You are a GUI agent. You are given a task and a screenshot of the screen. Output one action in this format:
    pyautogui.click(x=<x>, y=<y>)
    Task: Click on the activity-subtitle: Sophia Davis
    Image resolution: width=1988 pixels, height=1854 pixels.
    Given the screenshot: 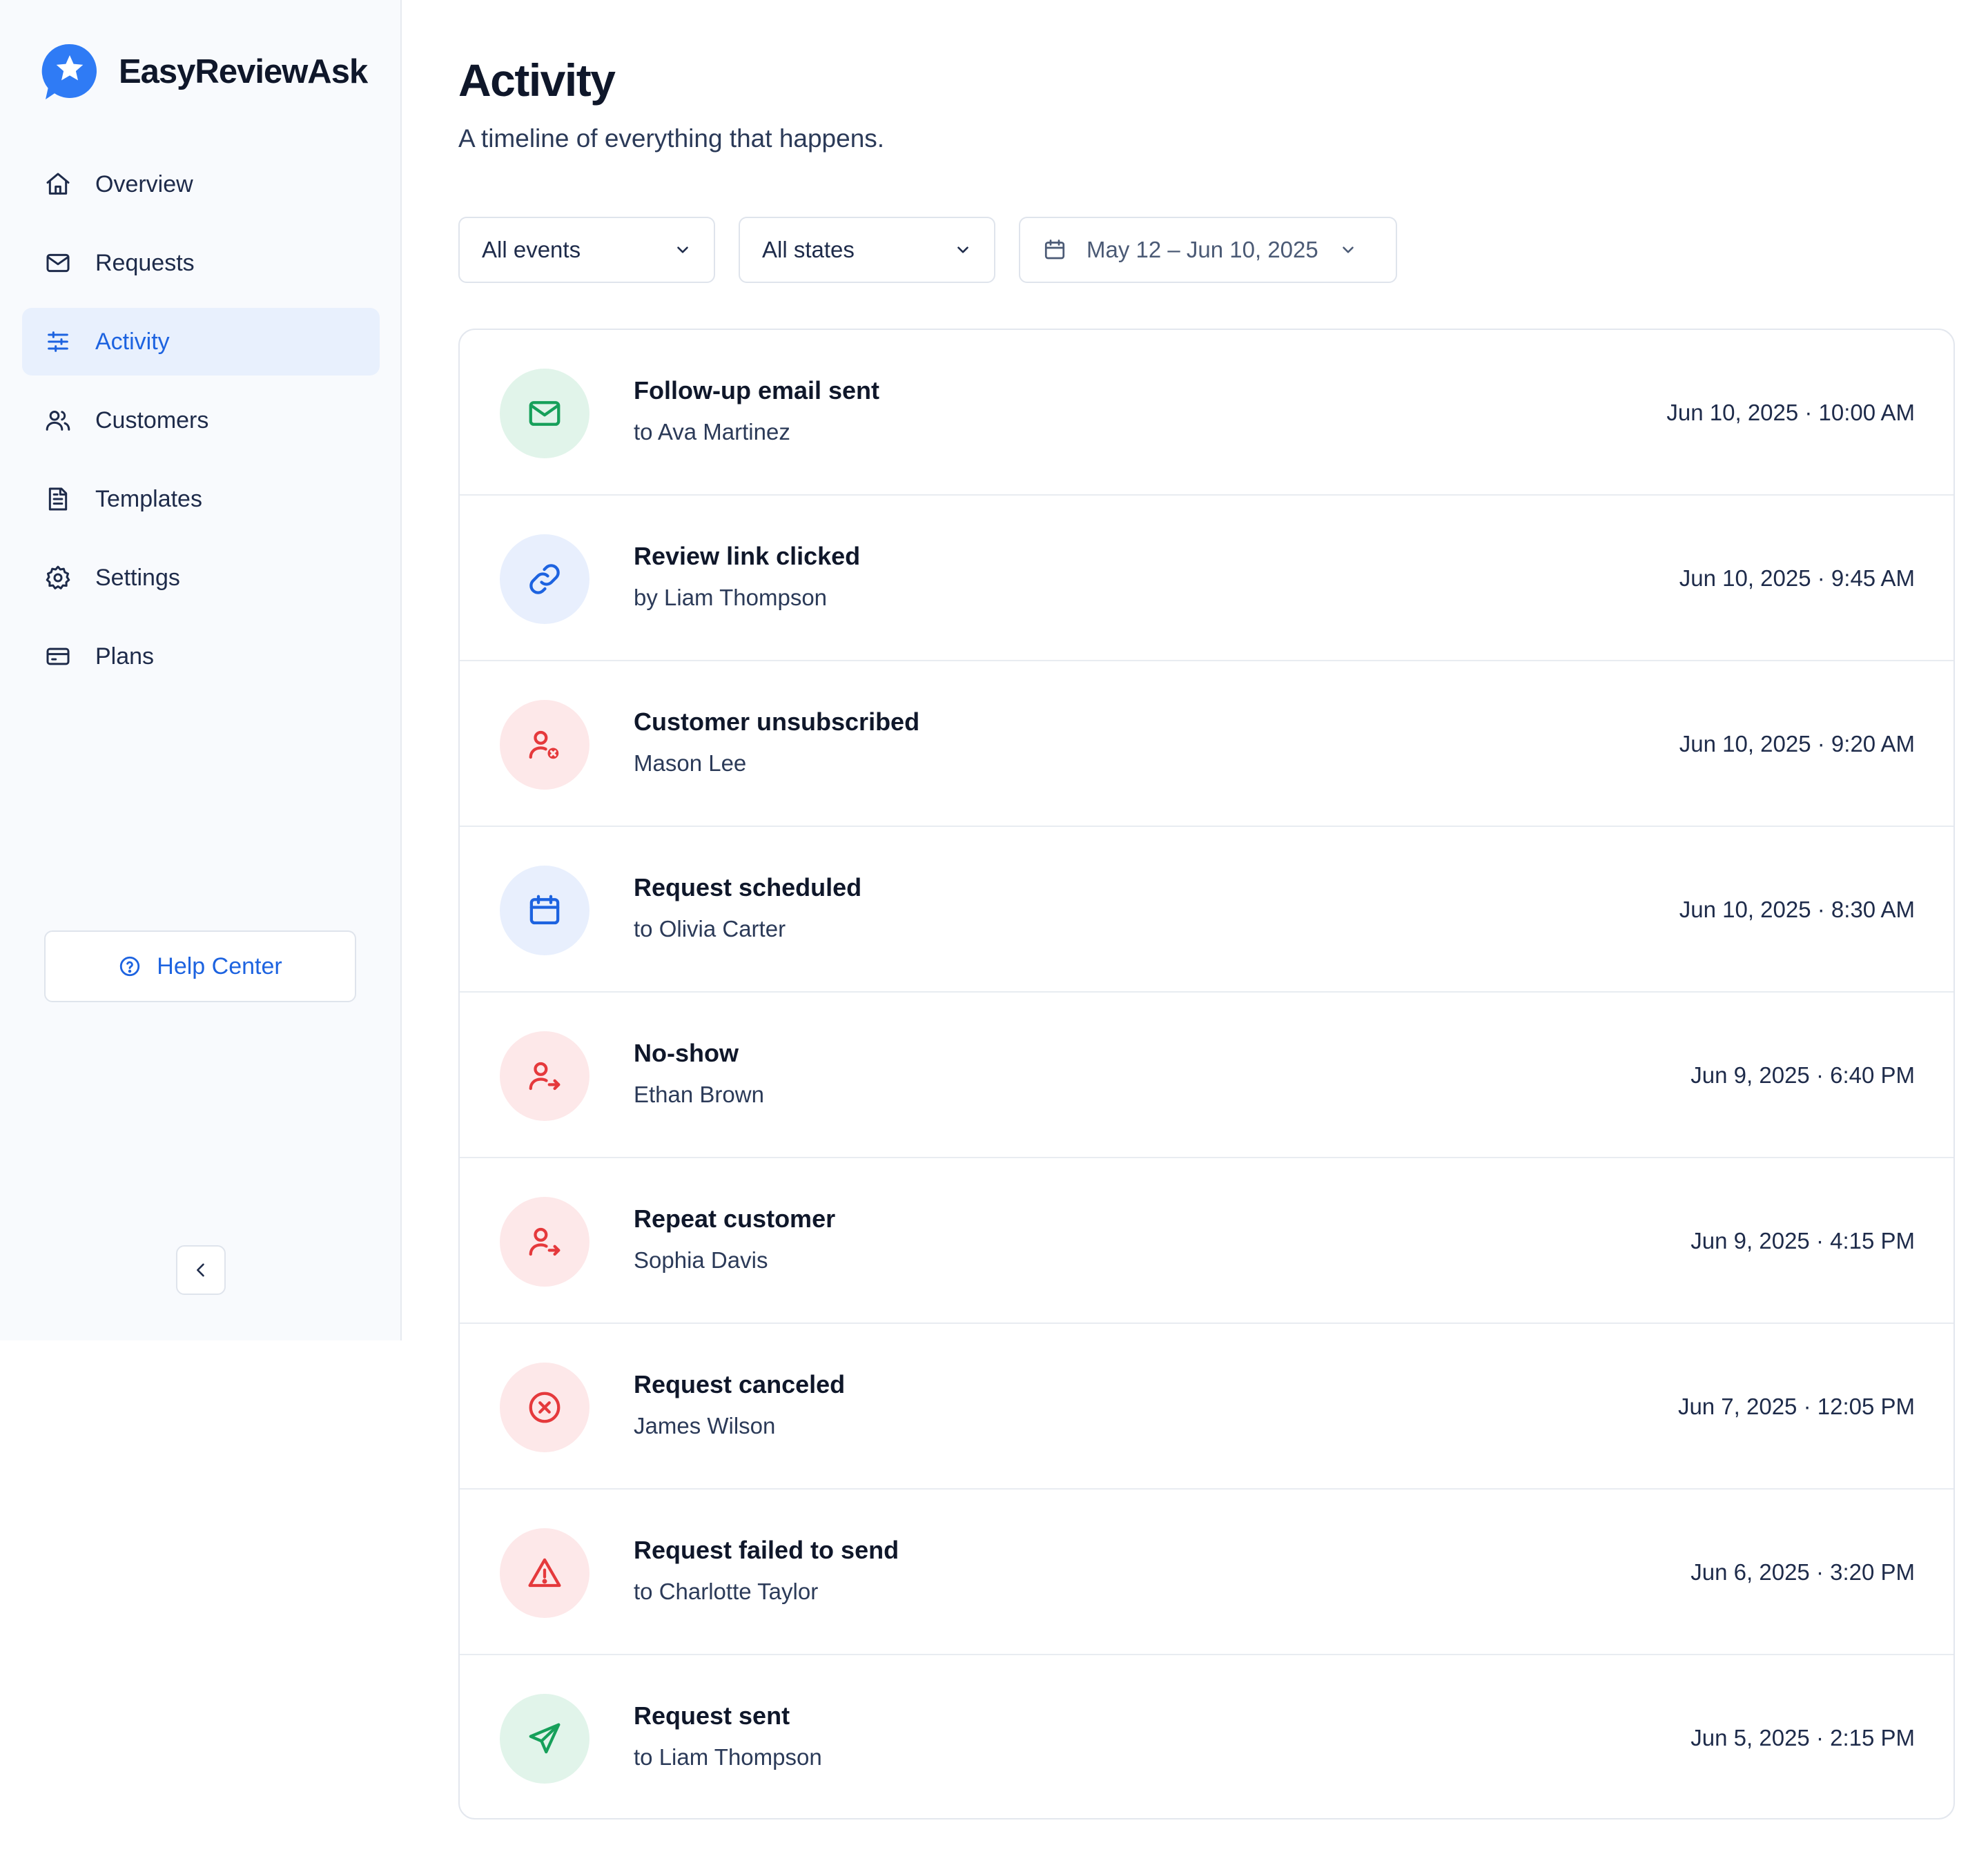 What is the action you would take?
    pyautogui.click(x=701, y=1260)
    